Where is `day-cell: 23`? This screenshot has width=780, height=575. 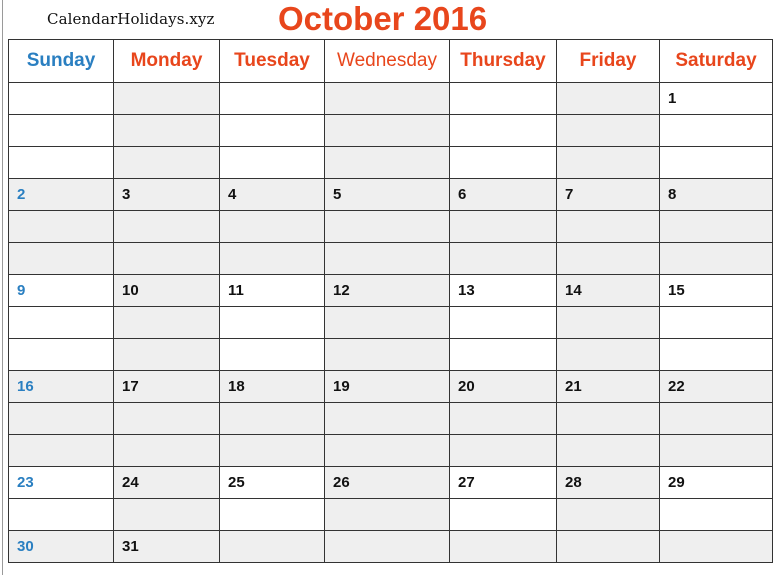 day-cell: 23 is located at coordinates (61, 482).